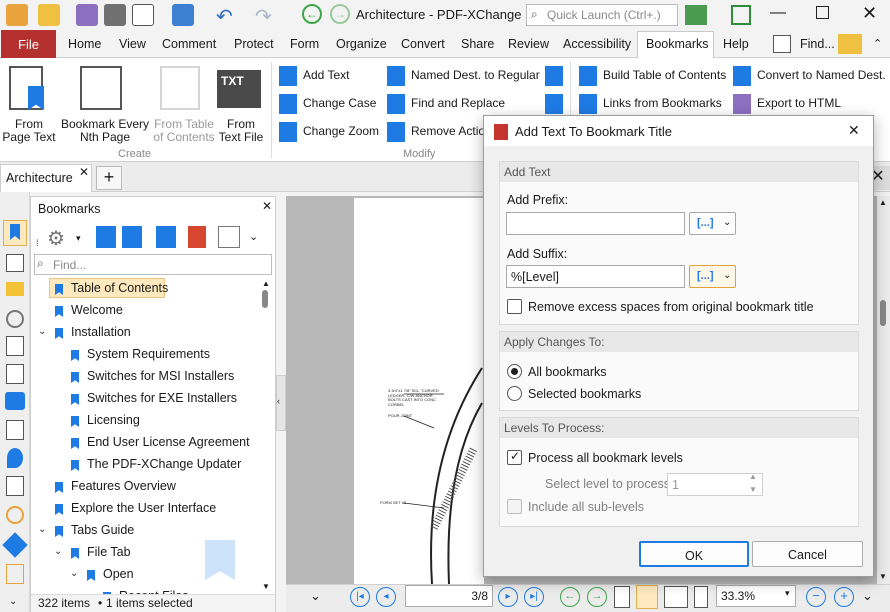  What do you see at coordinates (241, 131) in the screenshot?
I see `from-text-file-button: From Text File` at bounding box center [241, 131].